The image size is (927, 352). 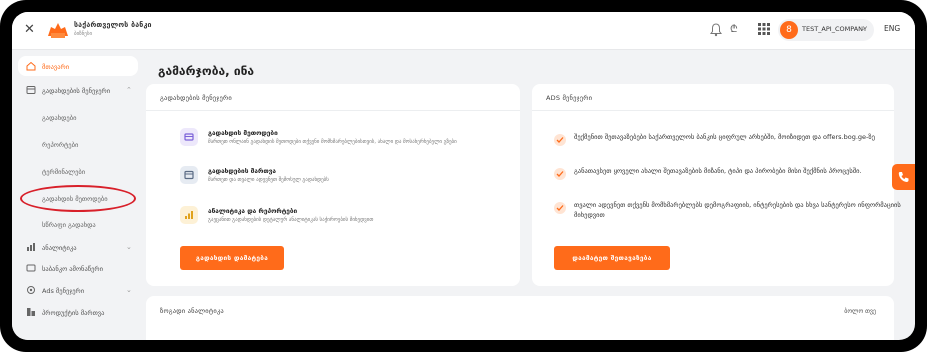 What do you see at coordinates (189, 215) in the screenshot?
I see `analytics-icon` at bounding box center [189, 215].